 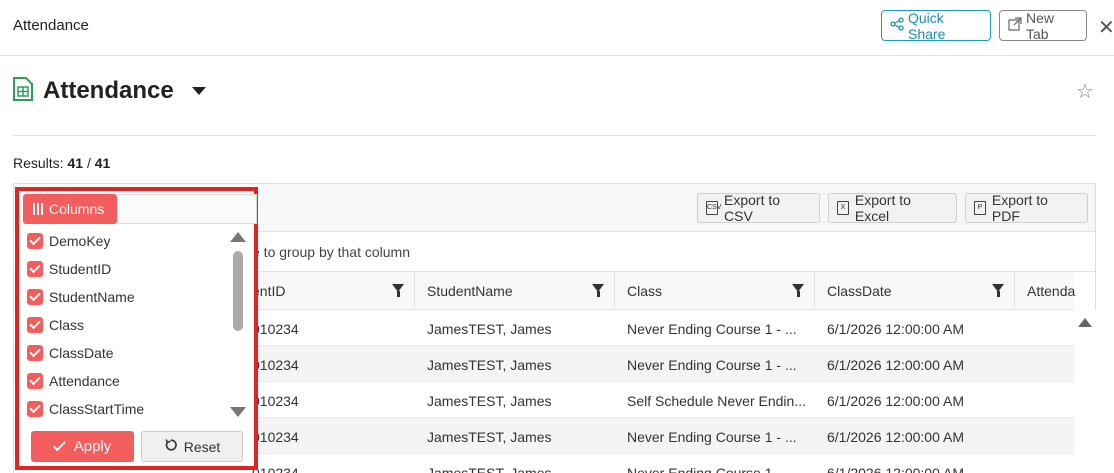 What do you see at coordinates (1085, 391) in the screenshot?
I see `grid-scrollbar` at bounding box center [1085, 391].